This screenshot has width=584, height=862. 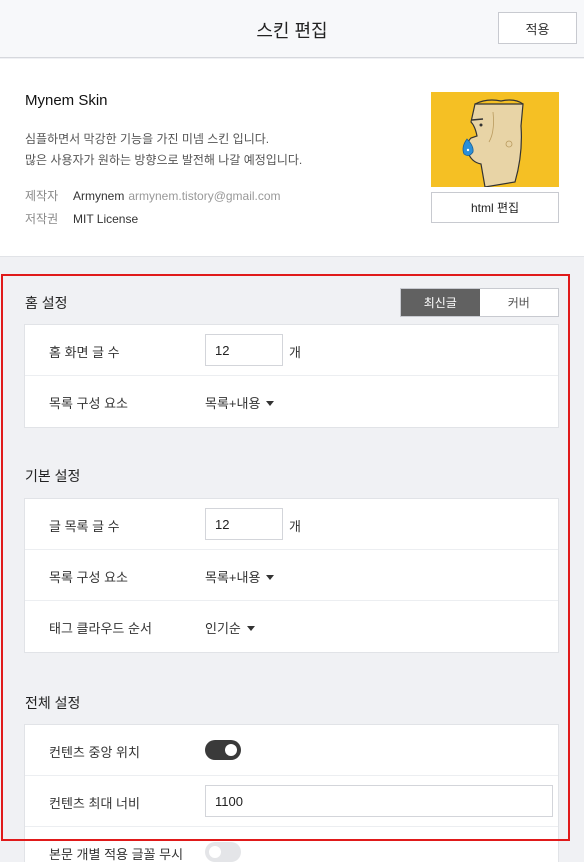 I want to click on page-title: 스킨 편집, so click(x=292, y=31).